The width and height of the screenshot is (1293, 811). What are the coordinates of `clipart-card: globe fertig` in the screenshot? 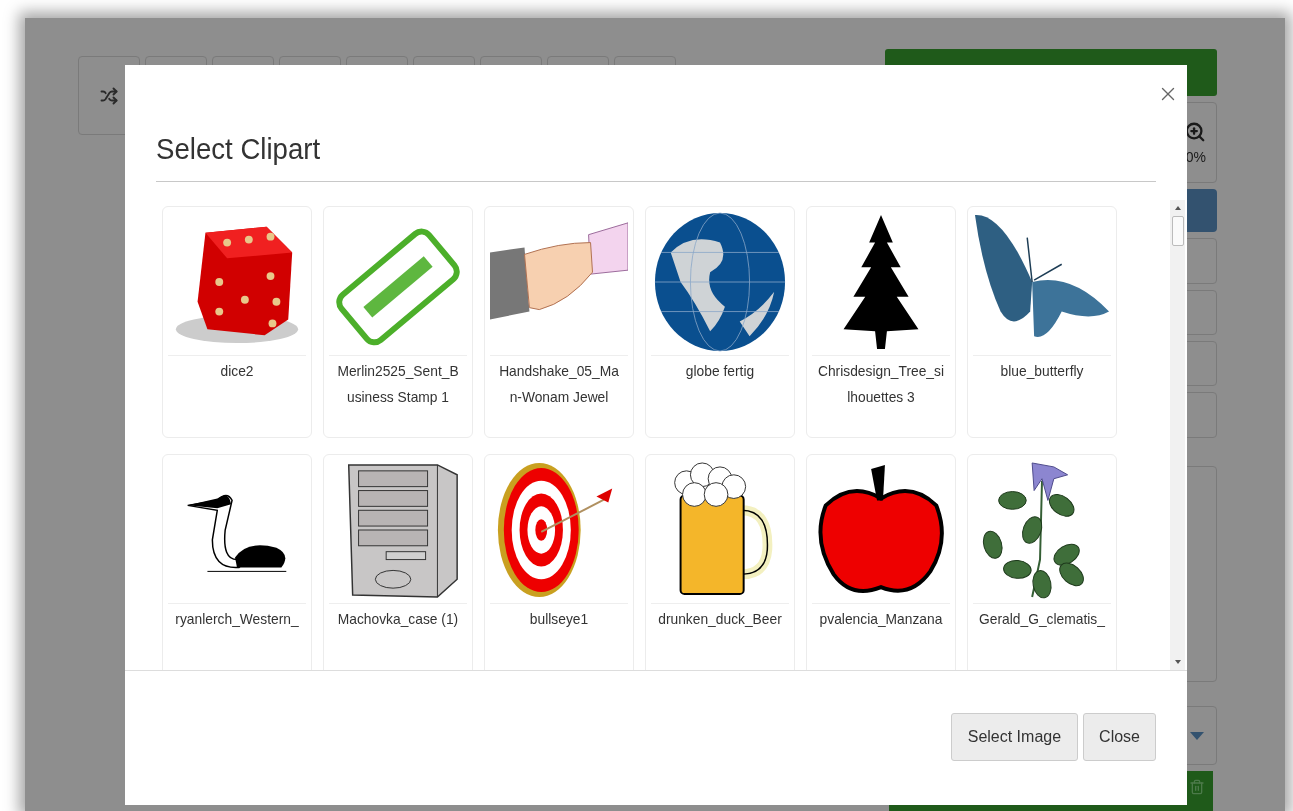 It's located at (720, 322).